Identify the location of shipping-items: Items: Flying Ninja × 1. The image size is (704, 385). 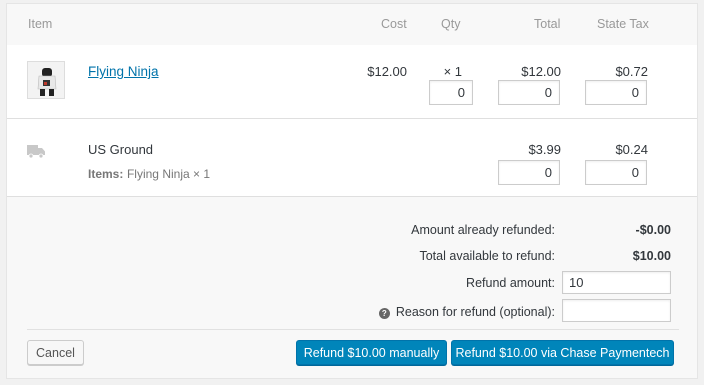
(149, 173).